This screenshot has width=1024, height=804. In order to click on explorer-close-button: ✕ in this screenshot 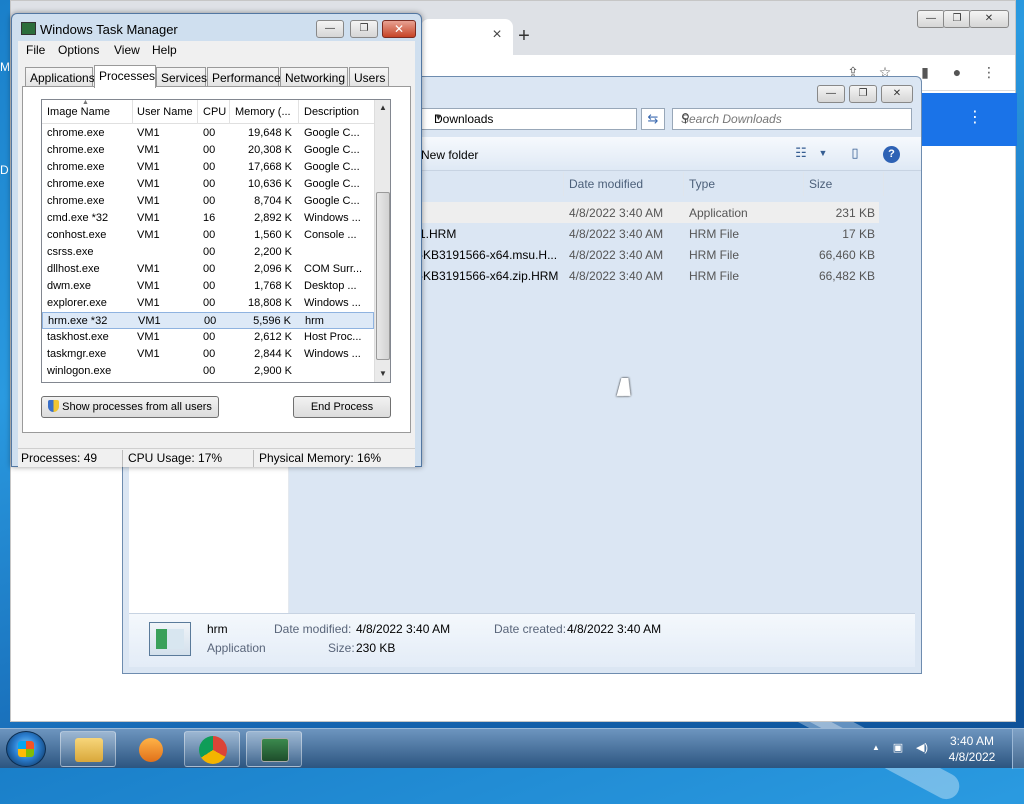, I will do `click(897, 94)`.